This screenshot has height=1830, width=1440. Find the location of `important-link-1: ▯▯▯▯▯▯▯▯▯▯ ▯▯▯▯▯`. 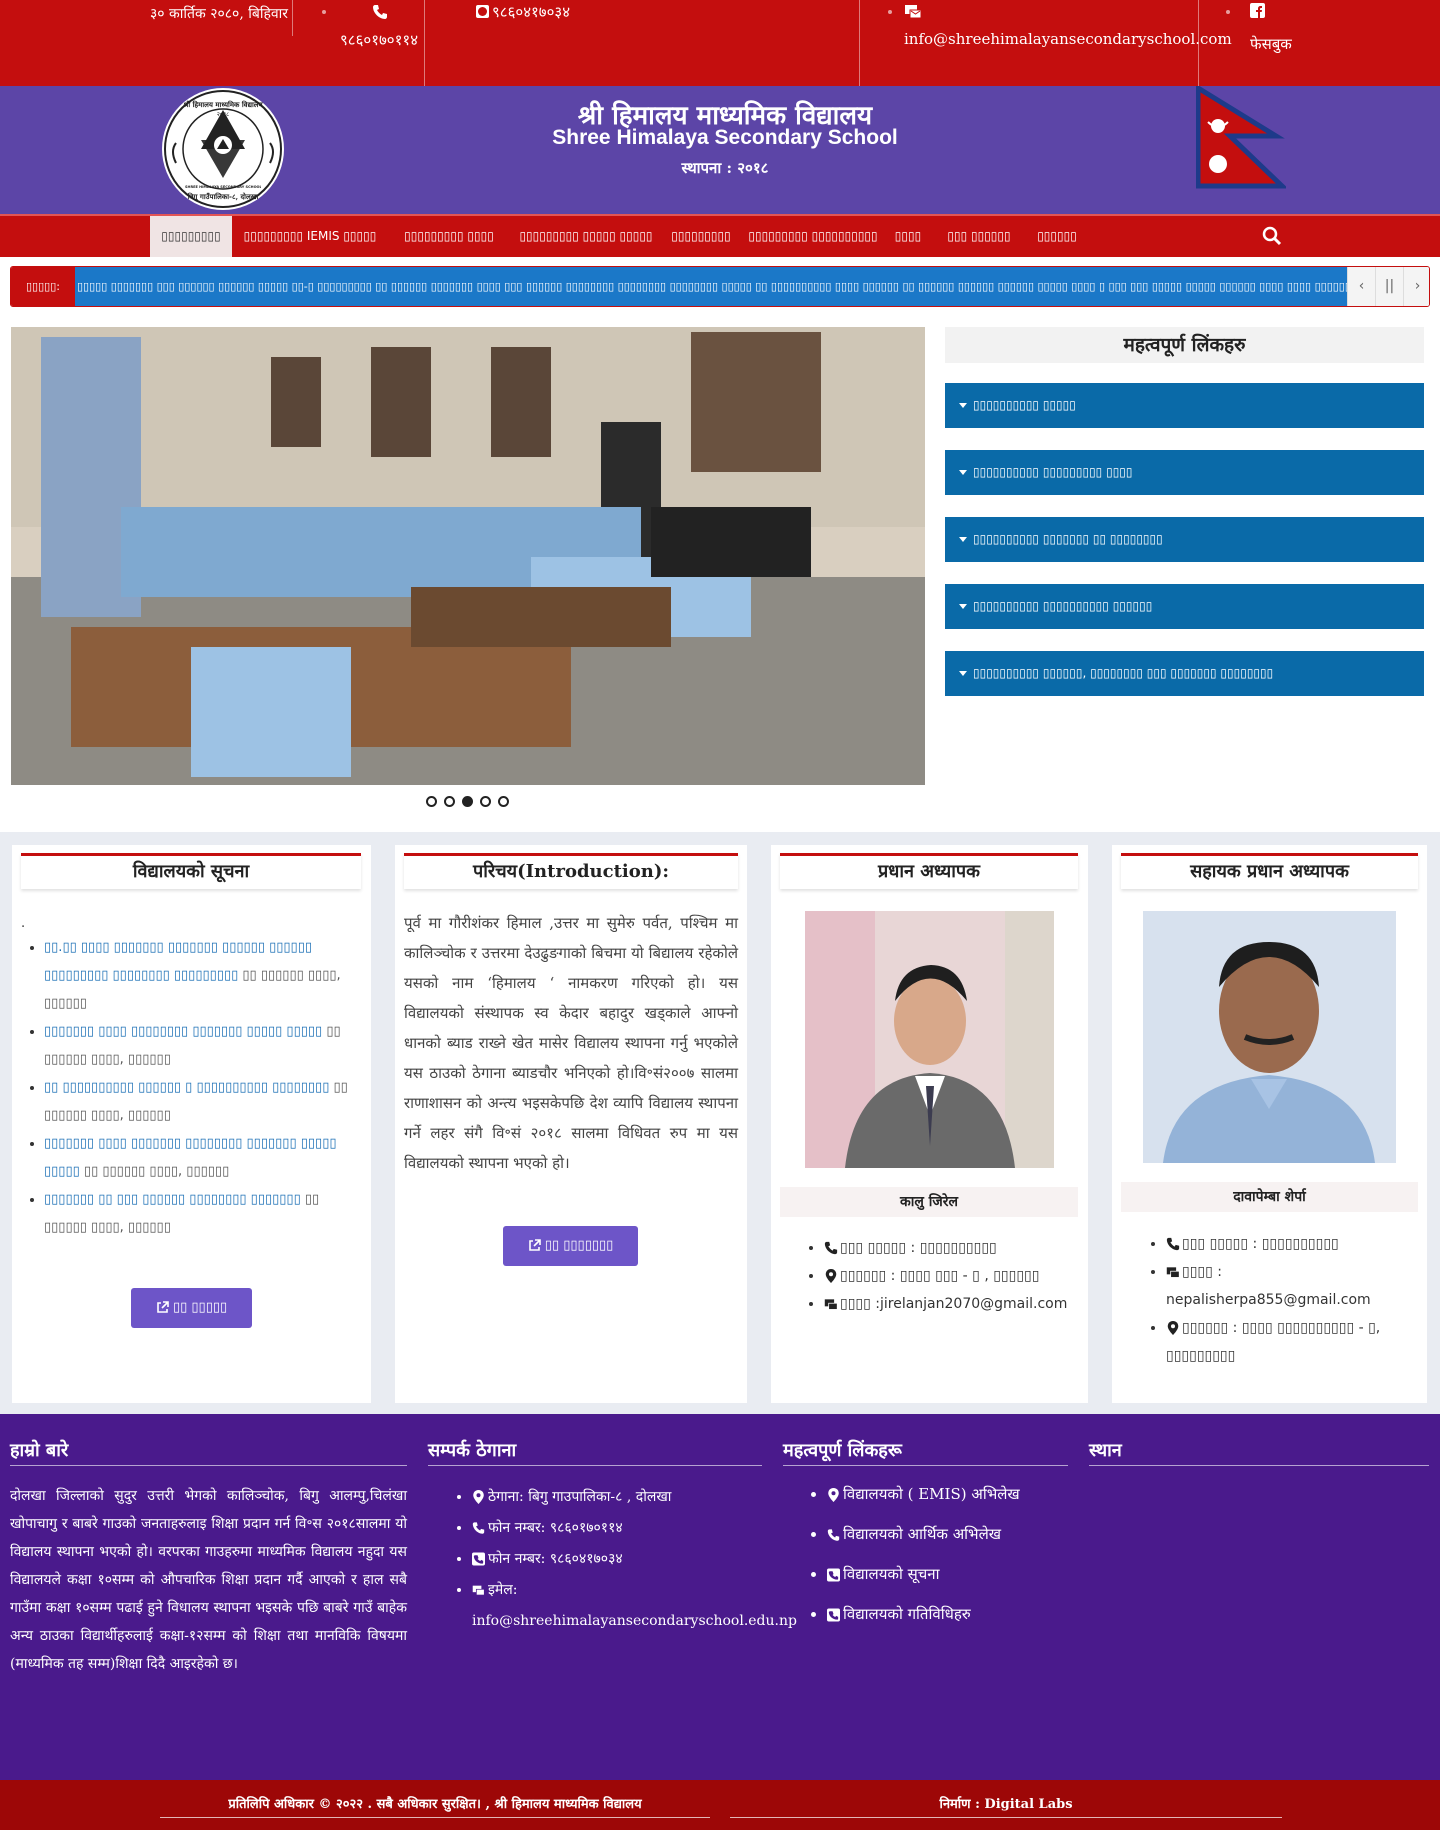

important-link-1: ▯▯▯▯▯▯▯▯▯▯ ▯▯▯▯▯ is located at coordinates (1184, 405).